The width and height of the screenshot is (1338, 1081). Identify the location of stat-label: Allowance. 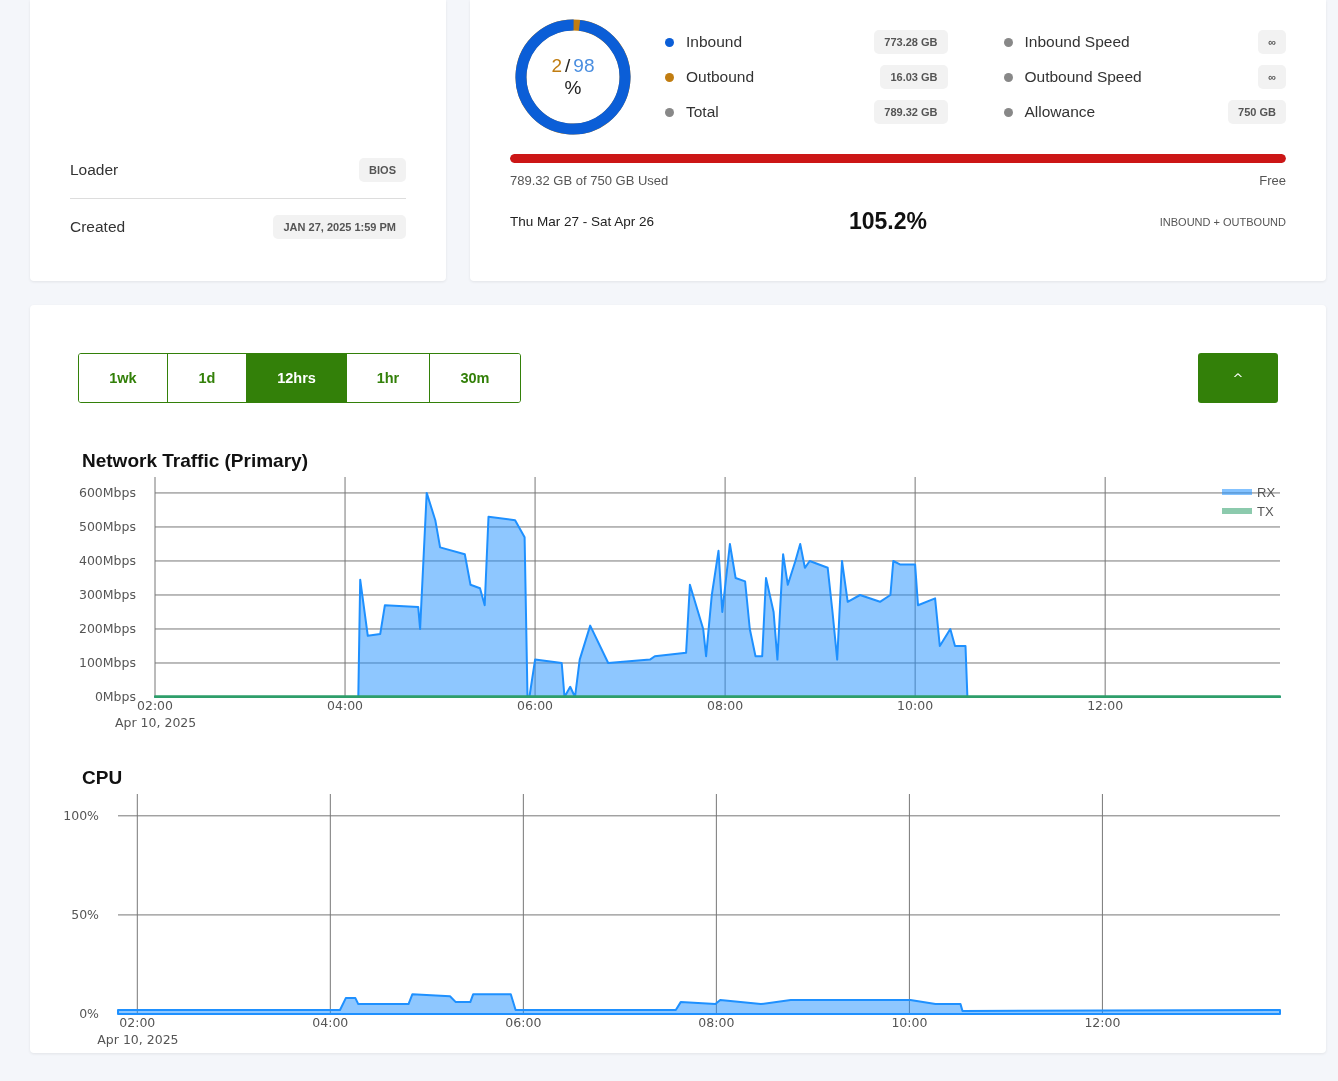
(1060, 112).